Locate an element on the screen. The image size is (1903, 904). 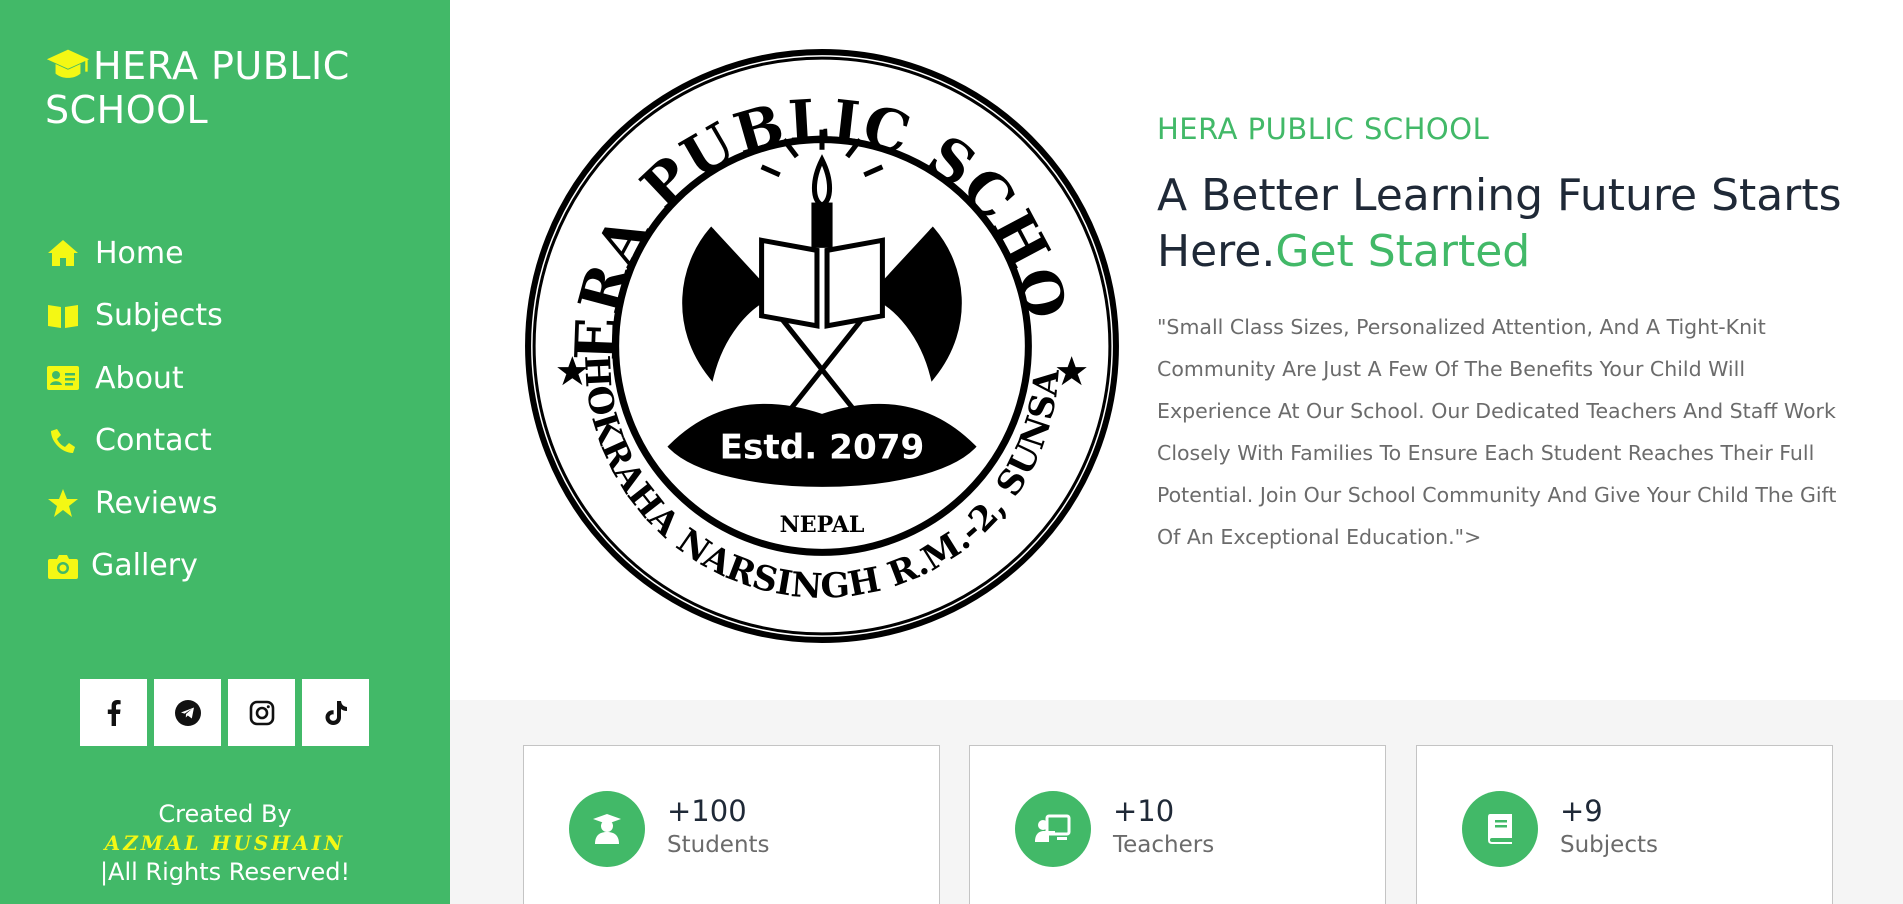
telegram-icon is located at coordinates (187, 712).